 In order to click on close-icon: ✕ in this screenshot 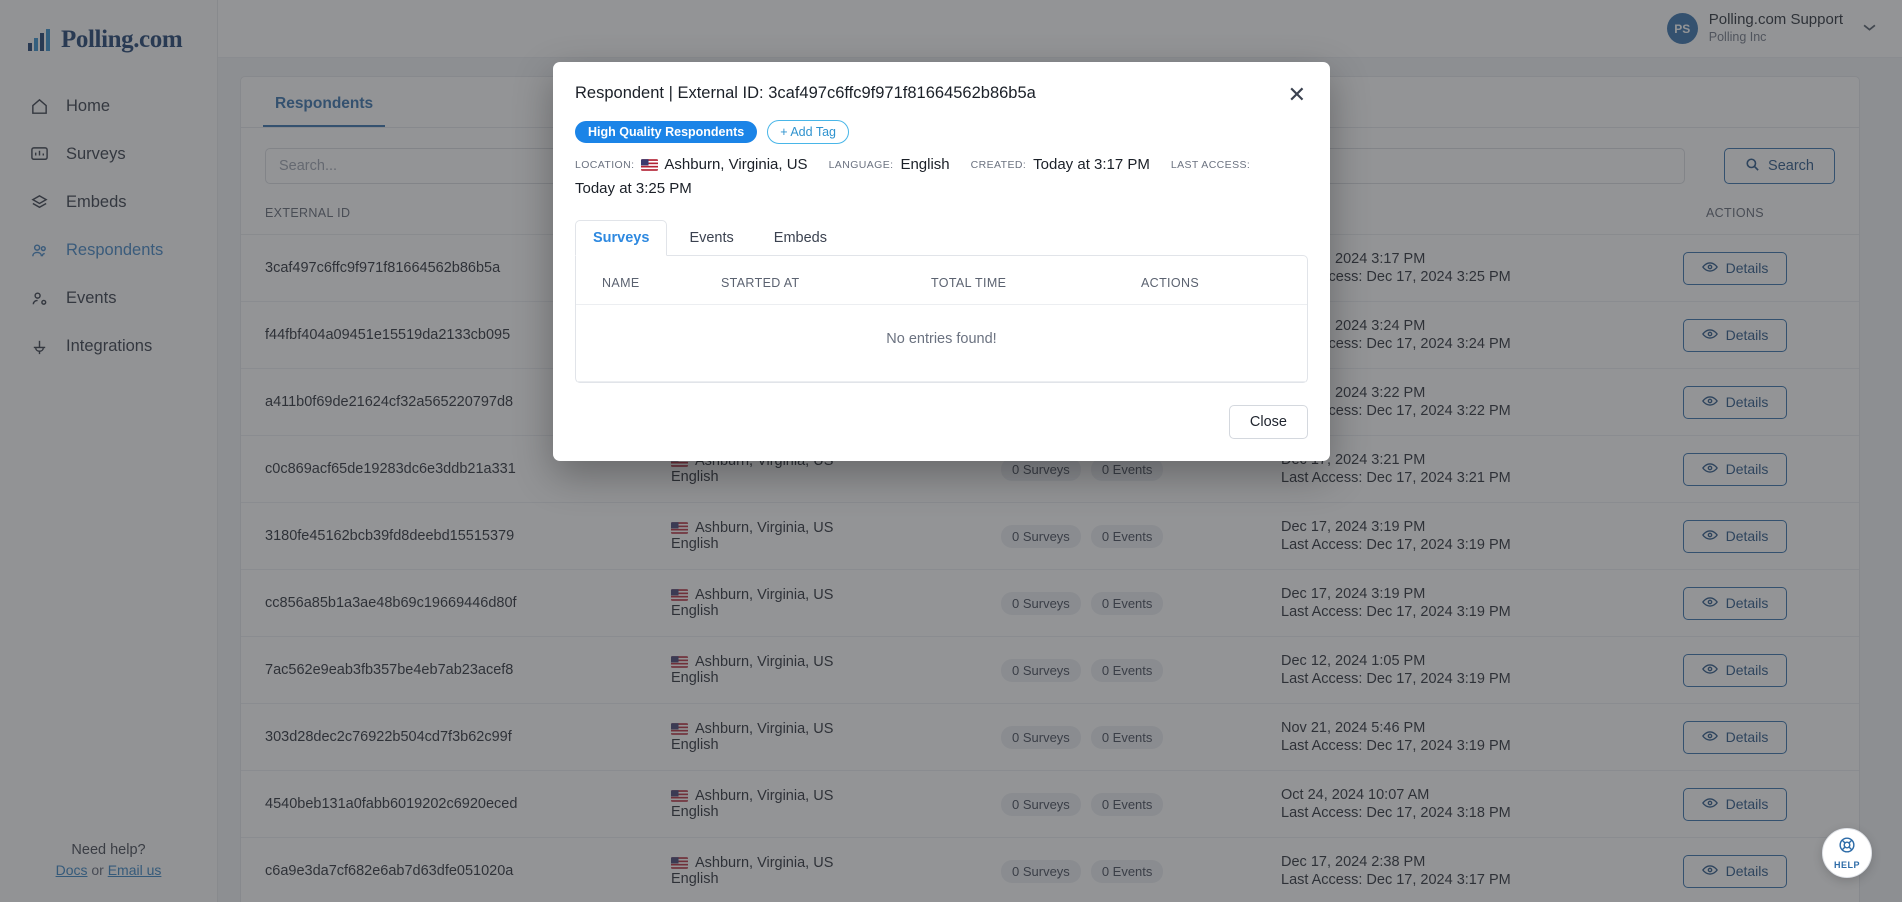, I will do `click(1297, 95)`.